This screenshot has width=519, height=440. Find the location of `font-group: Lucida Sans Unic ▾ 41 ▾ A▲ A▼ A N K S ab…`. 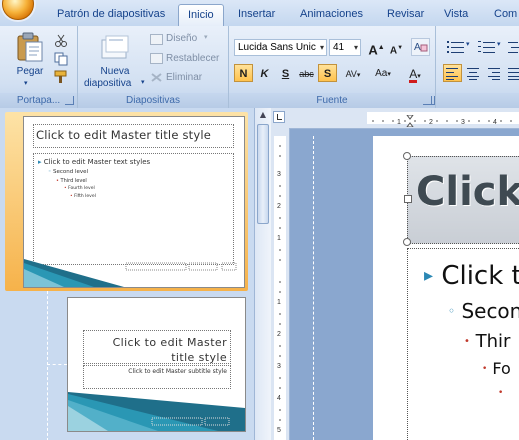

font-group: Lucida Sans Unic ▾ 41 ▾ A▲ A▼ A N K S ab… is located at coordinates (332, 67).